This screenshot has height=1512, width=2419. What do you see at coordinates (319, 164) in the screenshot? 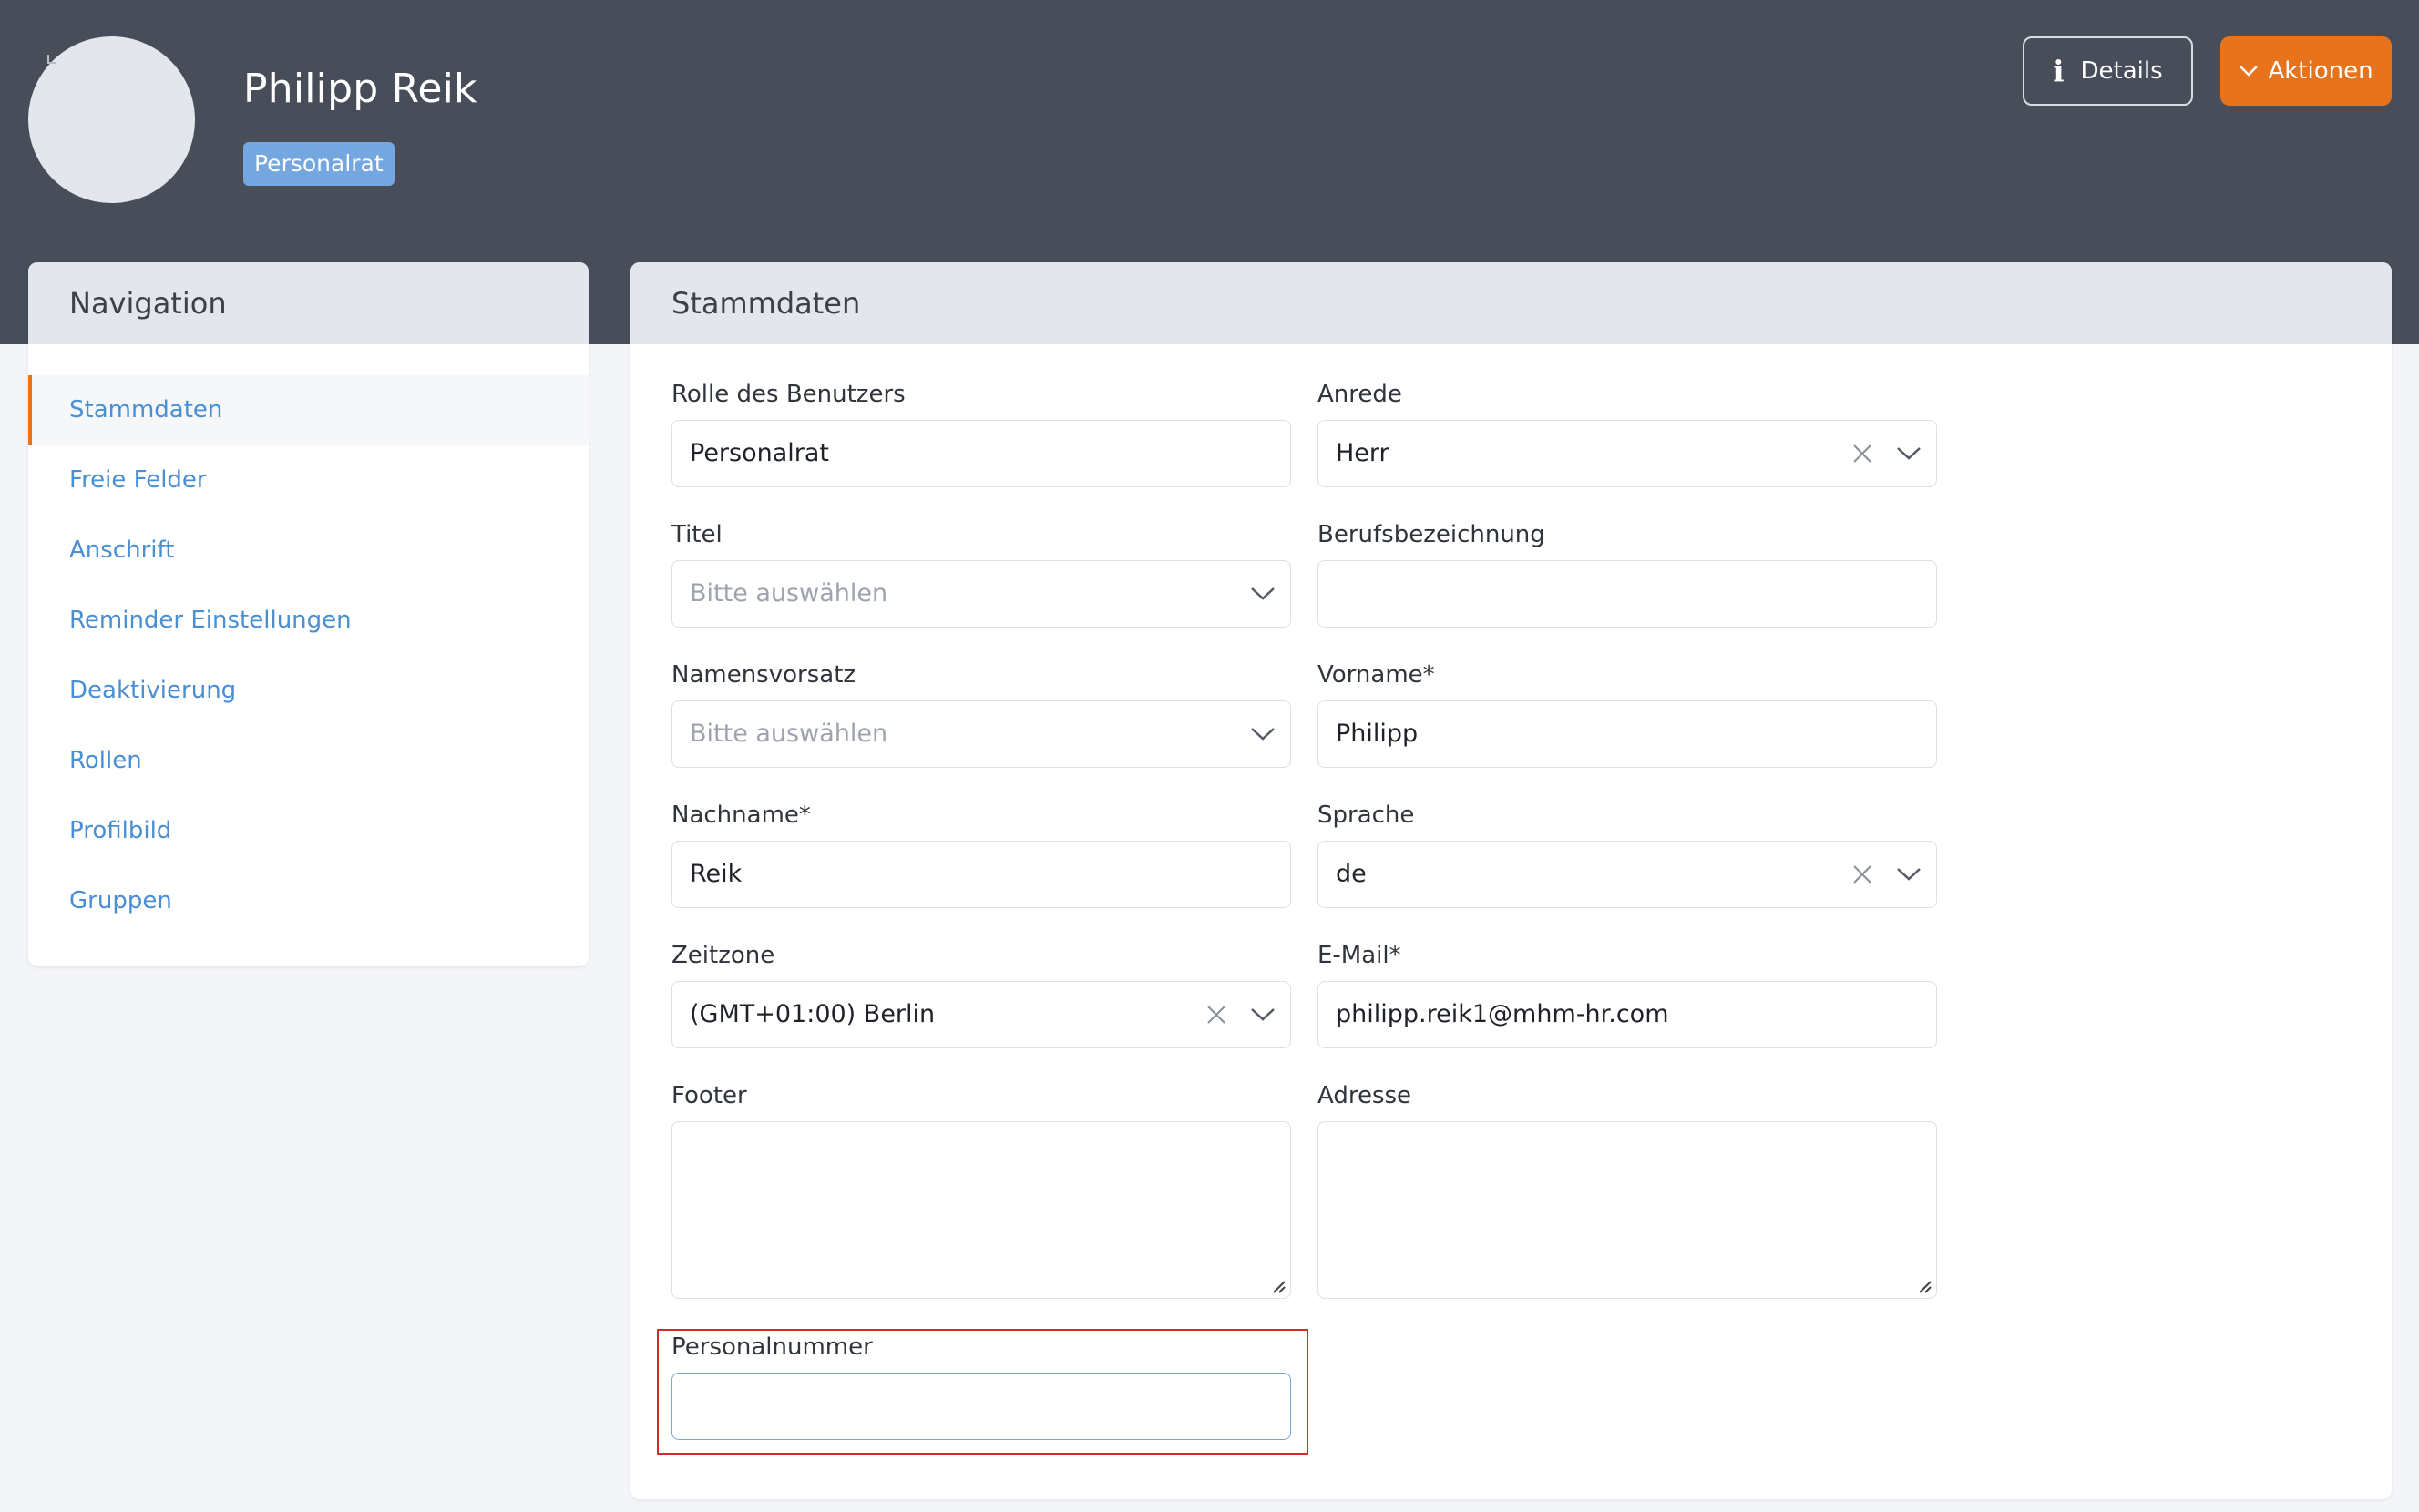
I see `role-badge: Personalrat` at bounding box center [319, 164].